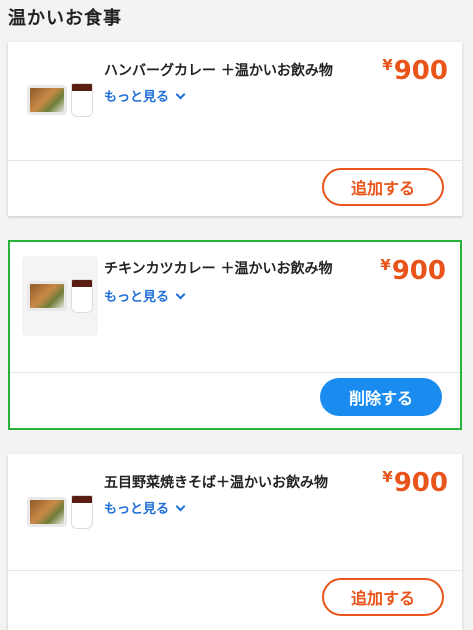  Describe the element at coordinates (218, 71) in the screenshot. I see `item-name: ハンバーグカレー ＋温かいお飲み物` at that location.